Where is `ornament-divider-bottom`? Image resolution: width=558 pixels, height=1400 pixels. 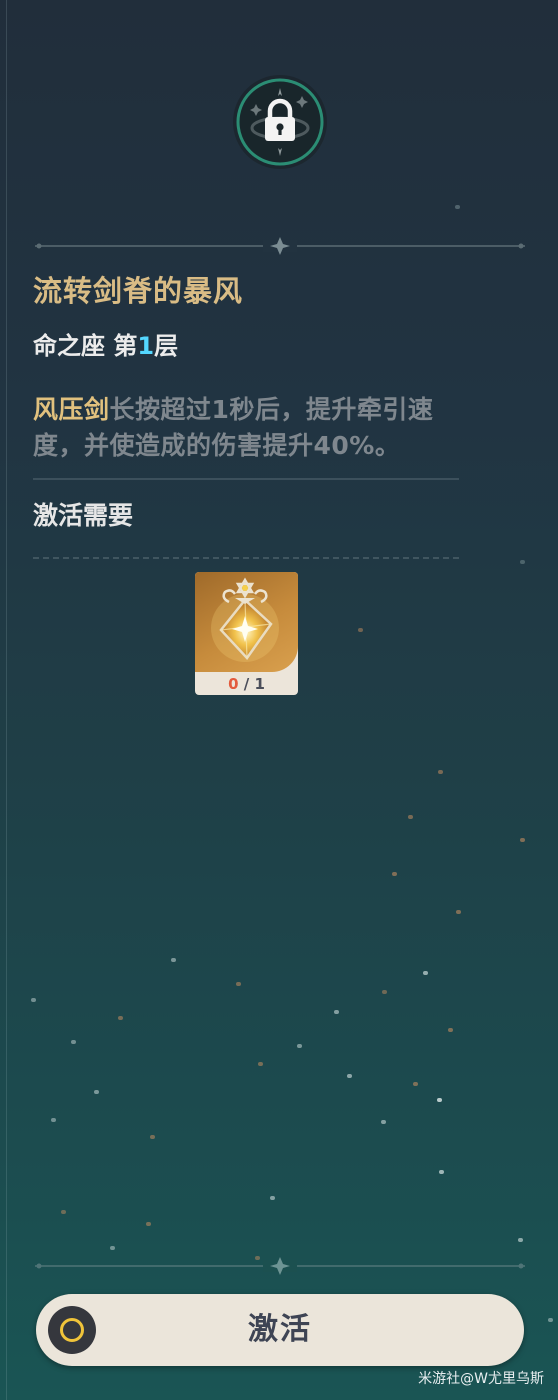 ornament-divider-bottom is located at coordinates (280, 1266).